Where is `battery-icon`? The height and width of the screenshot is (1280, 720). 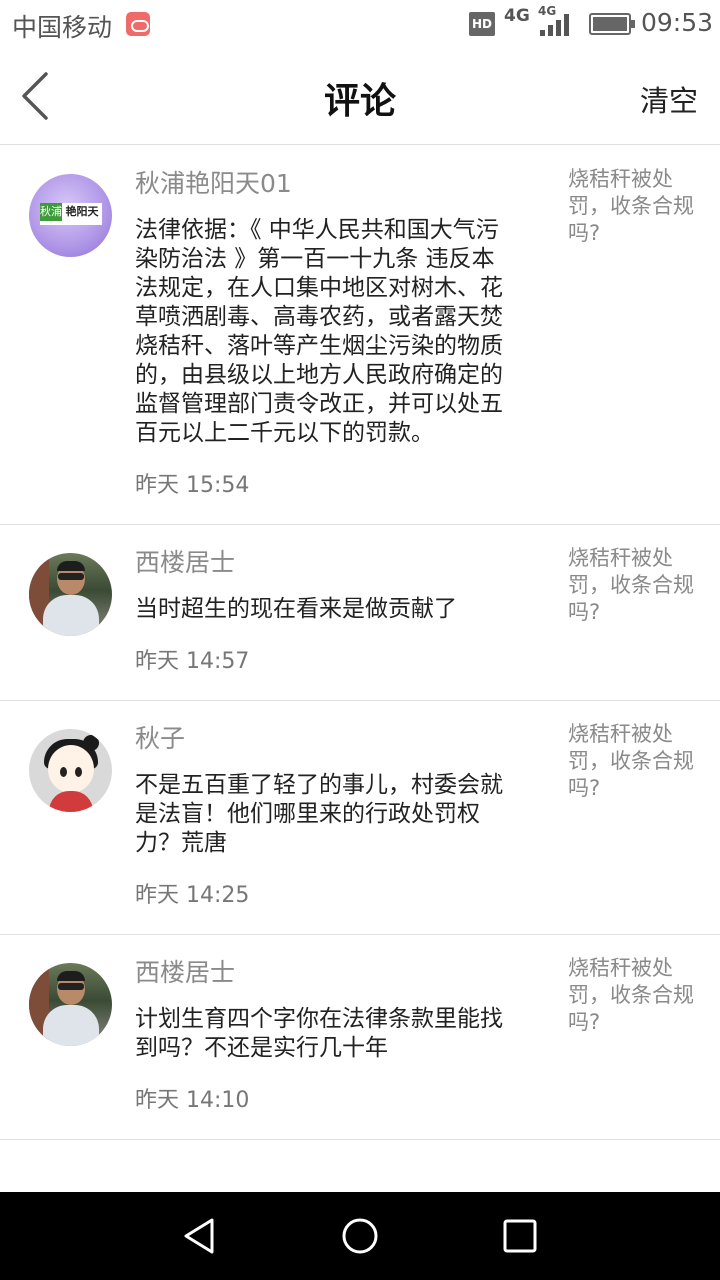
battery-icon is located at coordinates (612, 24).